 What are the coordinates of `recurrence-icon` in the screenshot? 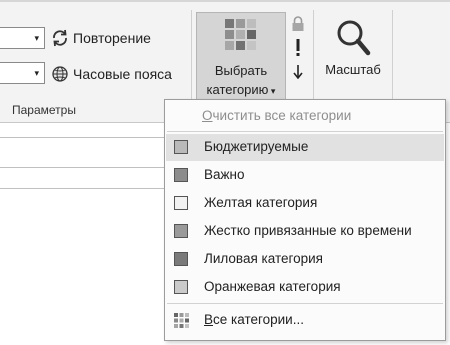 It's located at (60, 38).